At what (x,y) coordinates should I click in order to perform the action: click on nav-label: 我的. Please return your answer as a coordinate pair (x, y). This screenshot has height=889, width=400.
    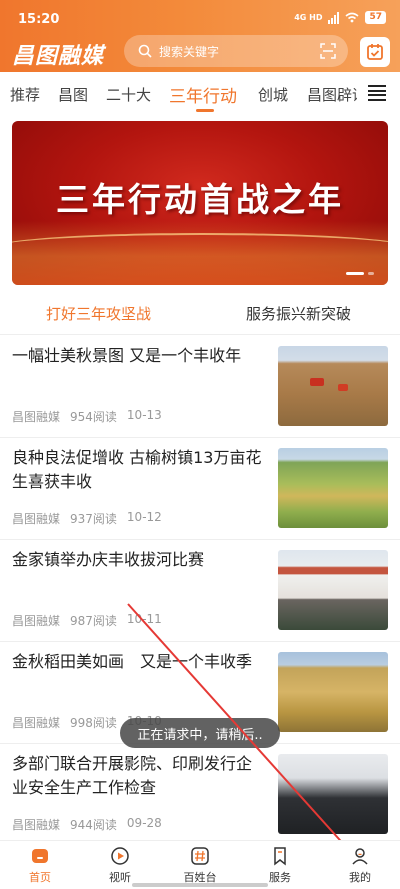
    Looking at the image, I should click on (360, 877).